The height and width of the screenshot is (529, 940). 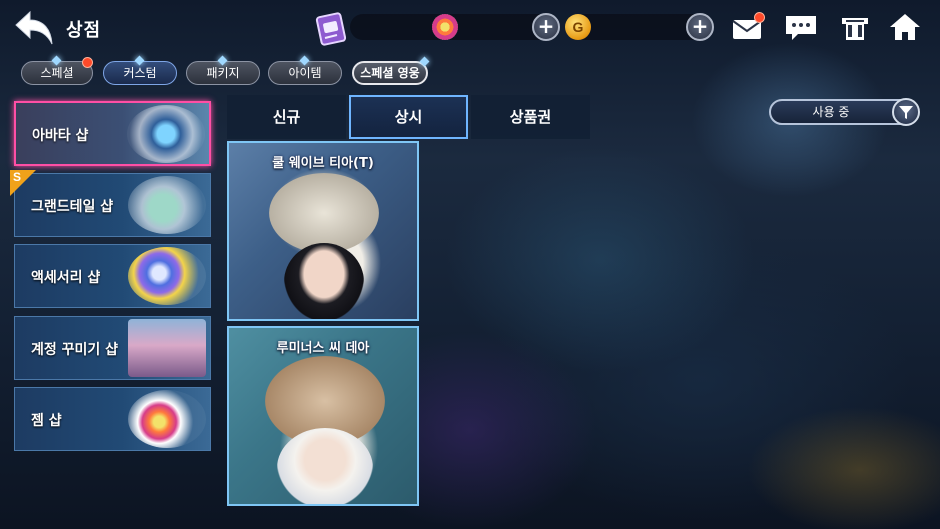 What do you see at coordinates (286, 117) in the screenshot?
I see `subtab-new: 신규` at bounding box center [286, 117].